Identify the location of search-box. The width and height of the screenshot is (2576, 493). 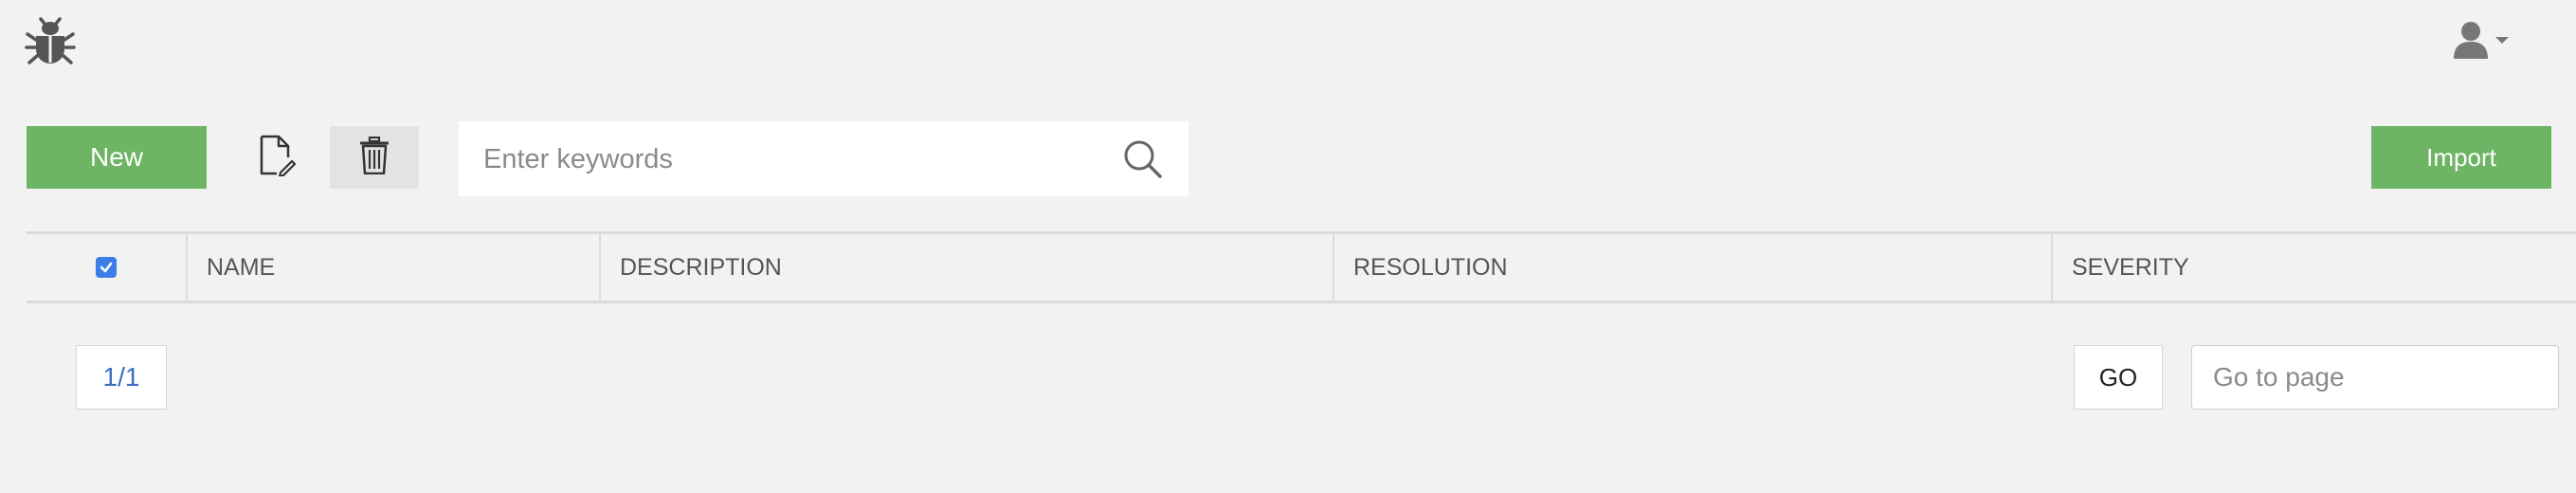
(823, 159).